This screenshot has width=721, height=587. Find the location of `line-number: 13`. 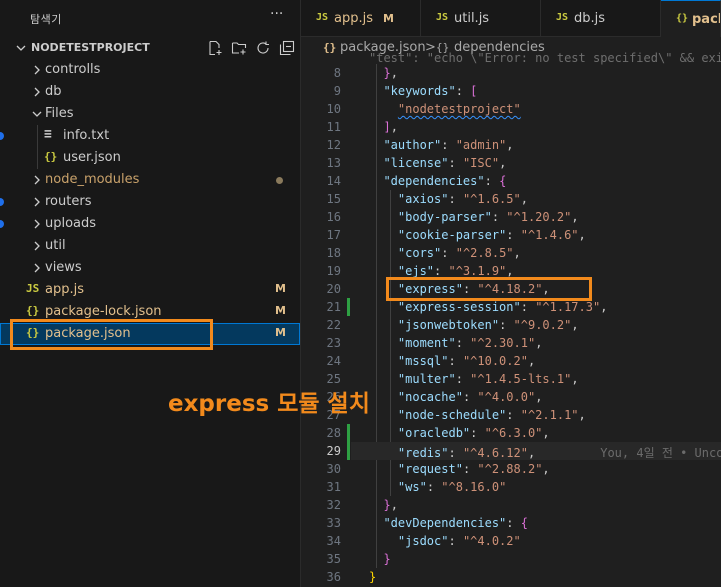

line-number: 13 is located at coordinates (333, 163).